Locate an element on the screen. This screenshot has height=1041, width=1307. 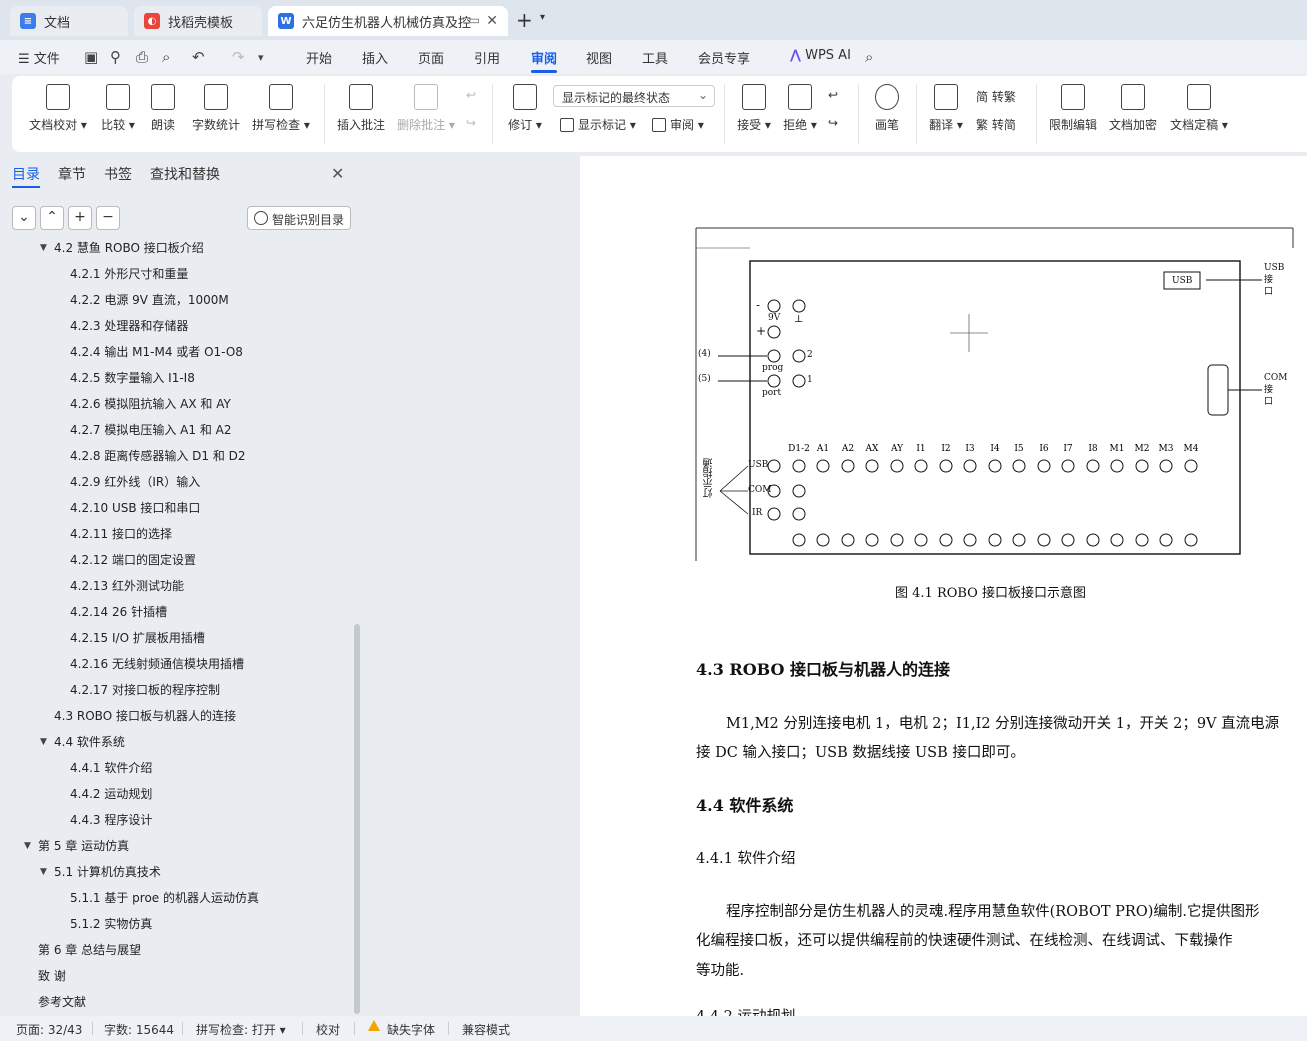
spell-check-status: 拼写检查: 打开 ▾ is located at coordinates (241, 1029).